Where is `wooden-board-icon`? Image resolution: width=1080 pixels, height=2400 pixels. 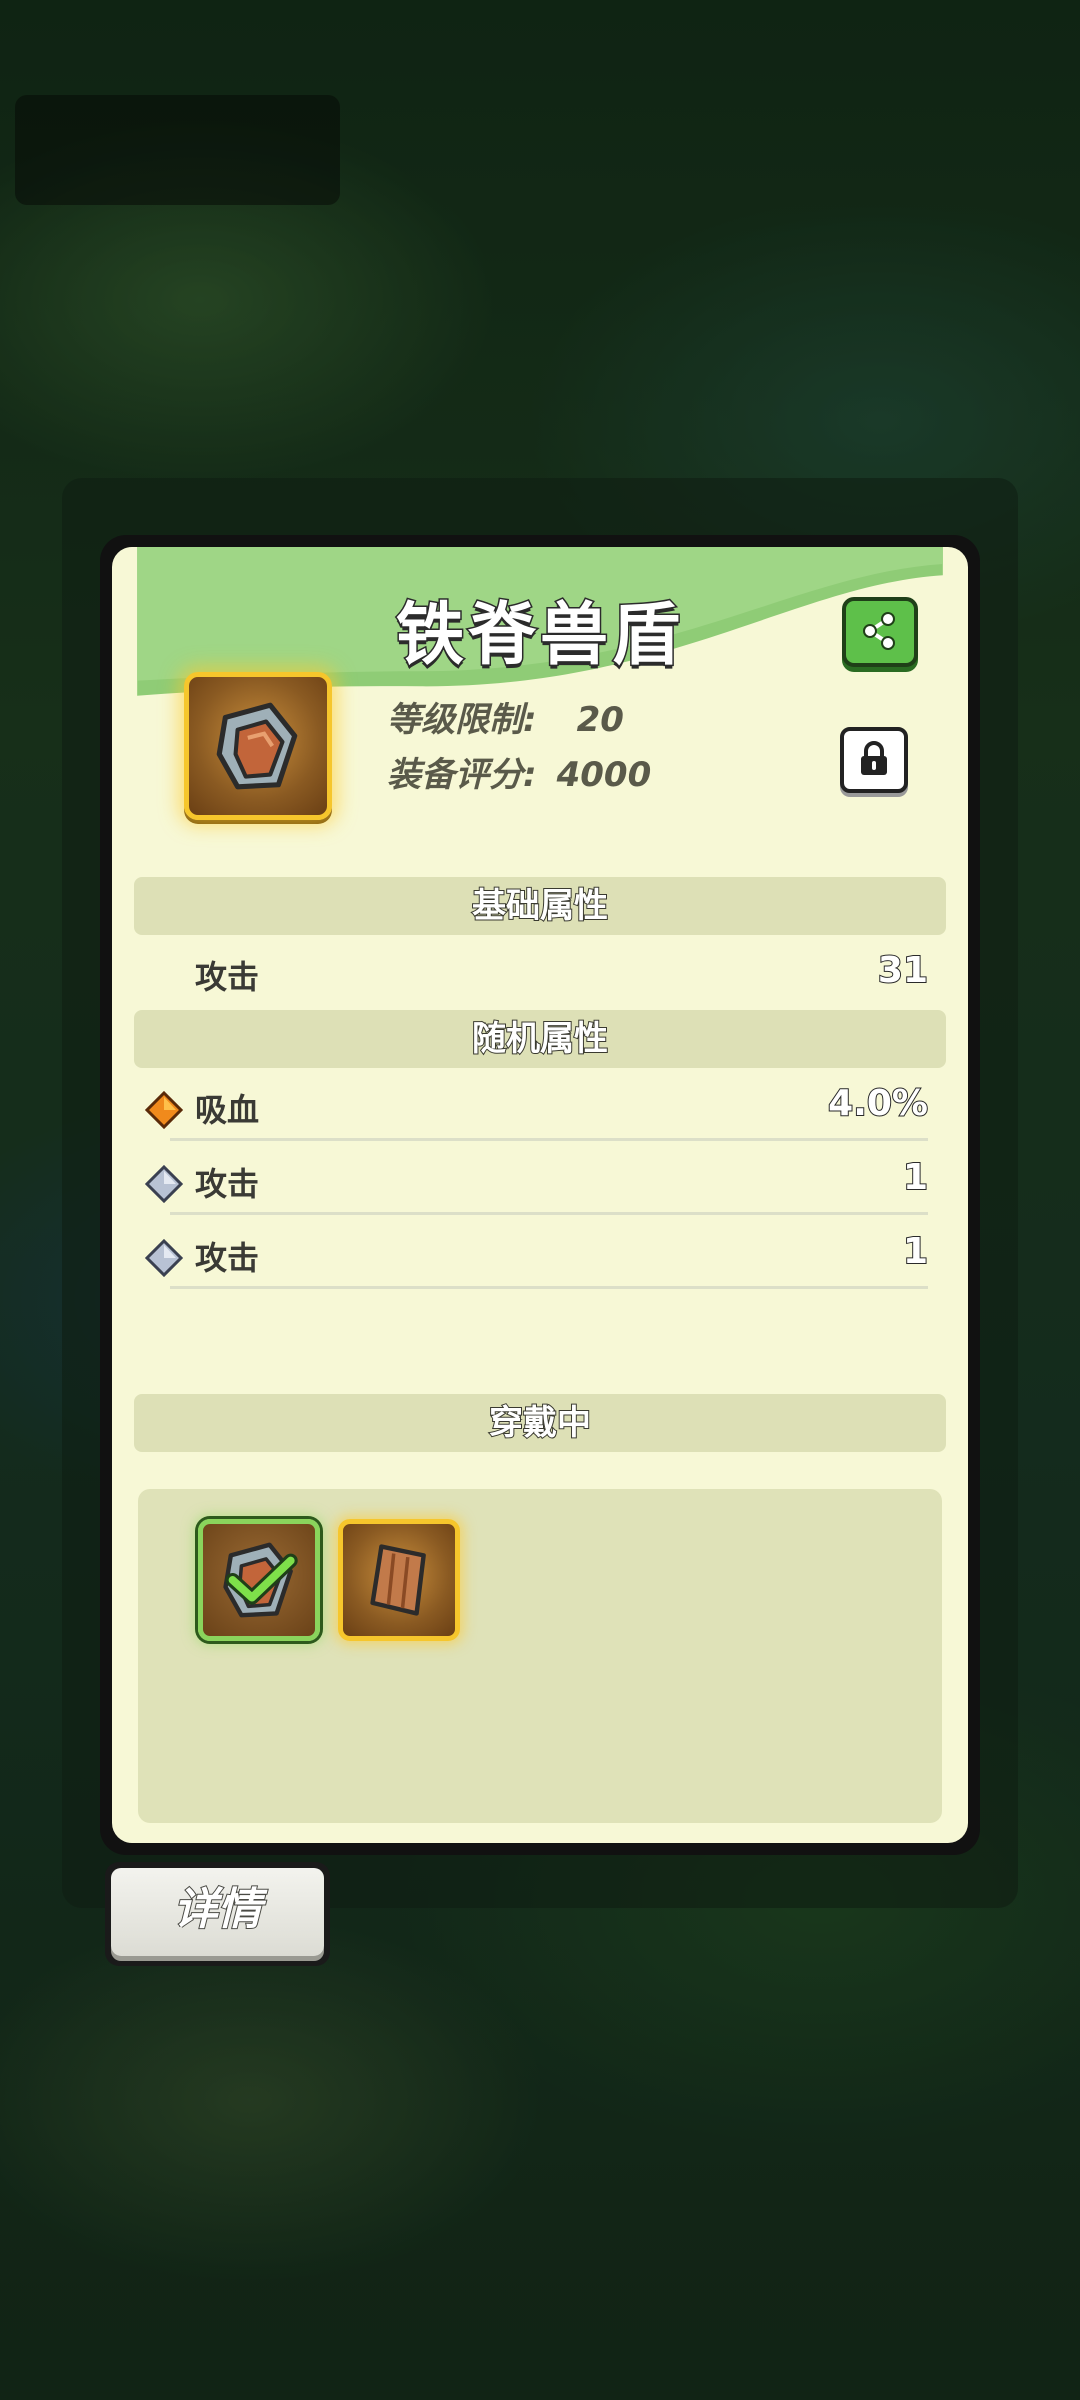 wooden-board-icon is located at coordinates (398, 1580).